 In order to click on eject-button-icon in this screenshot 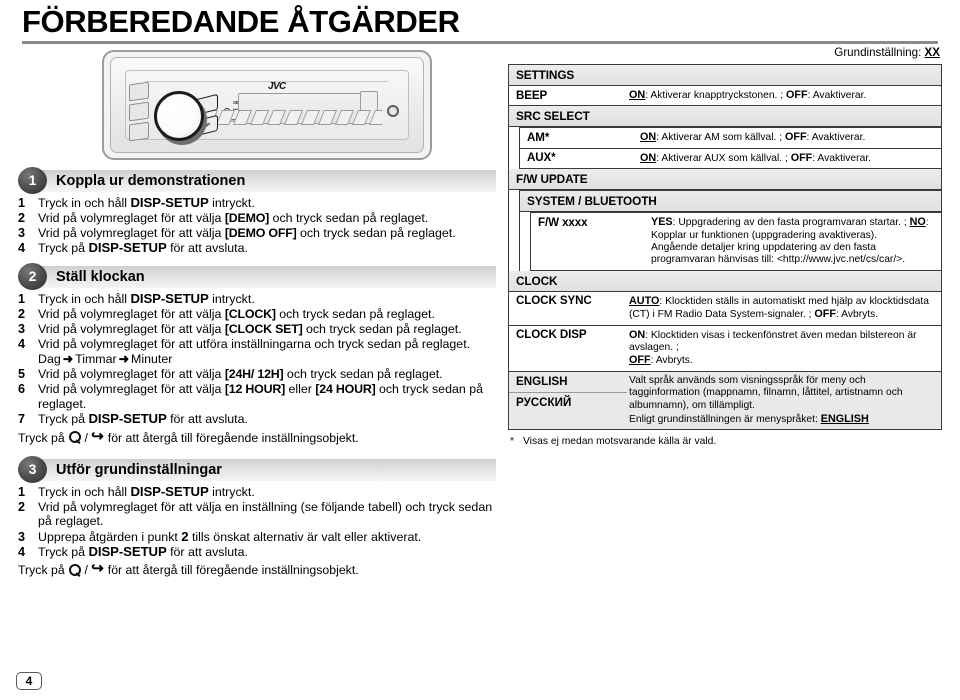, I will do `click(393, 111)`.